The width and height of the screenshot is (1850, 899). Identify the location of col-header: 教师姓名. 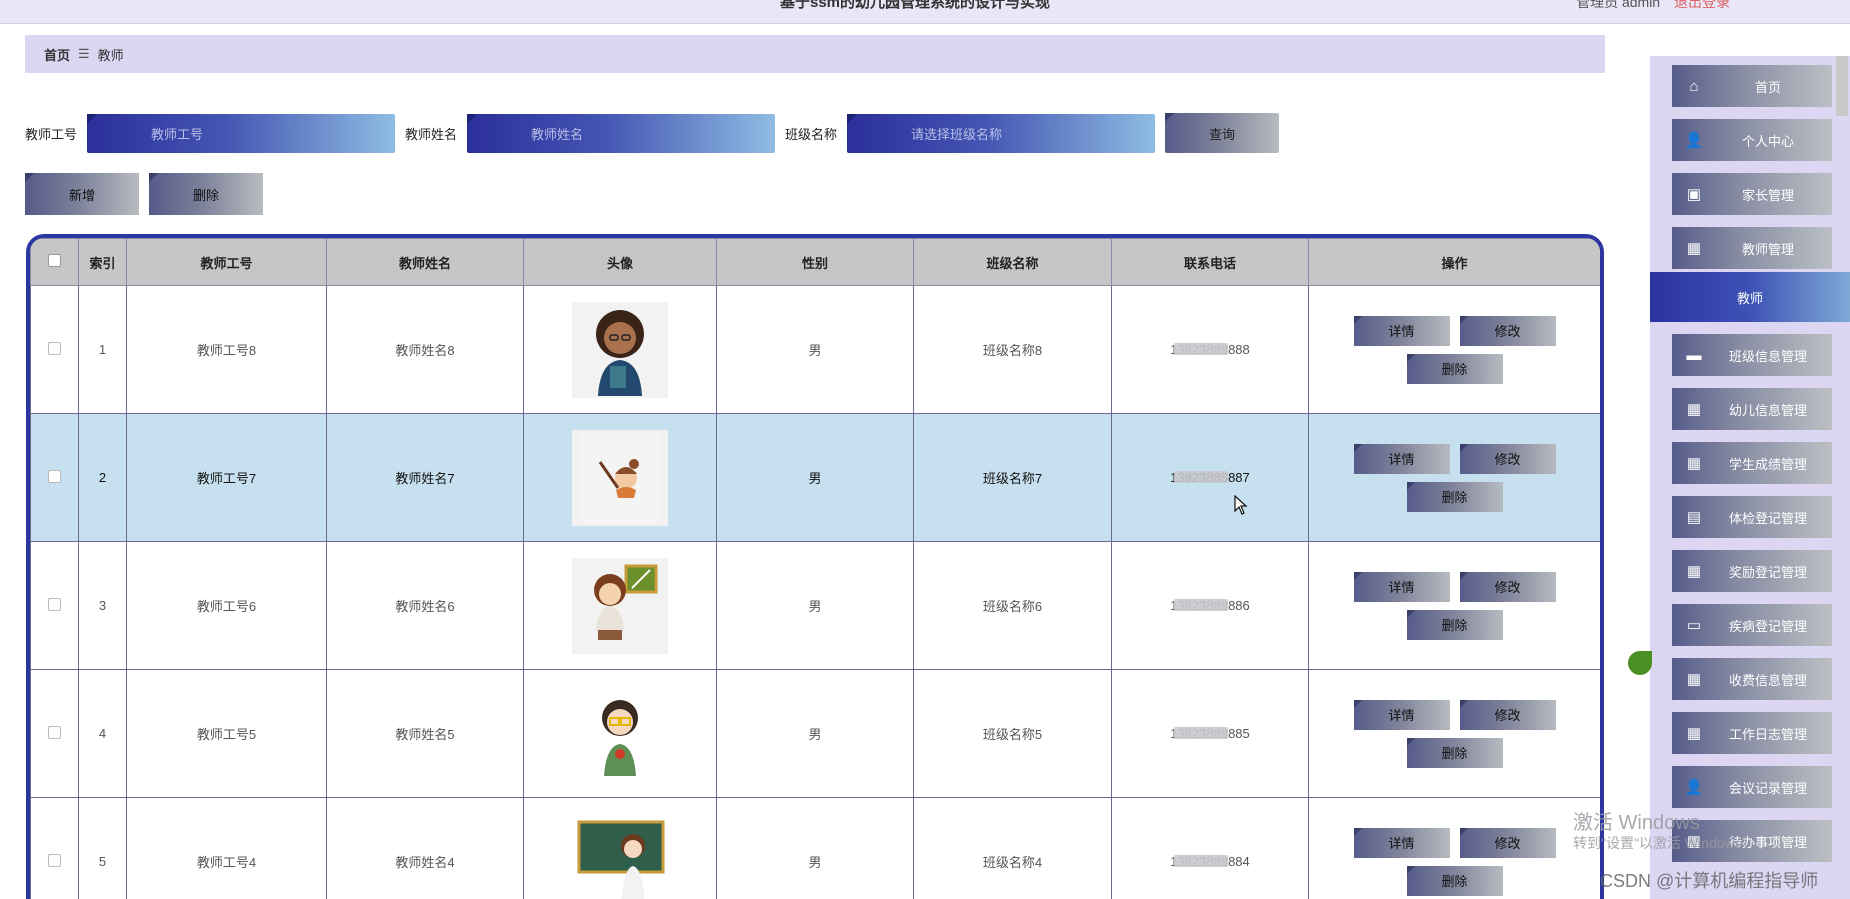
(425, 262).